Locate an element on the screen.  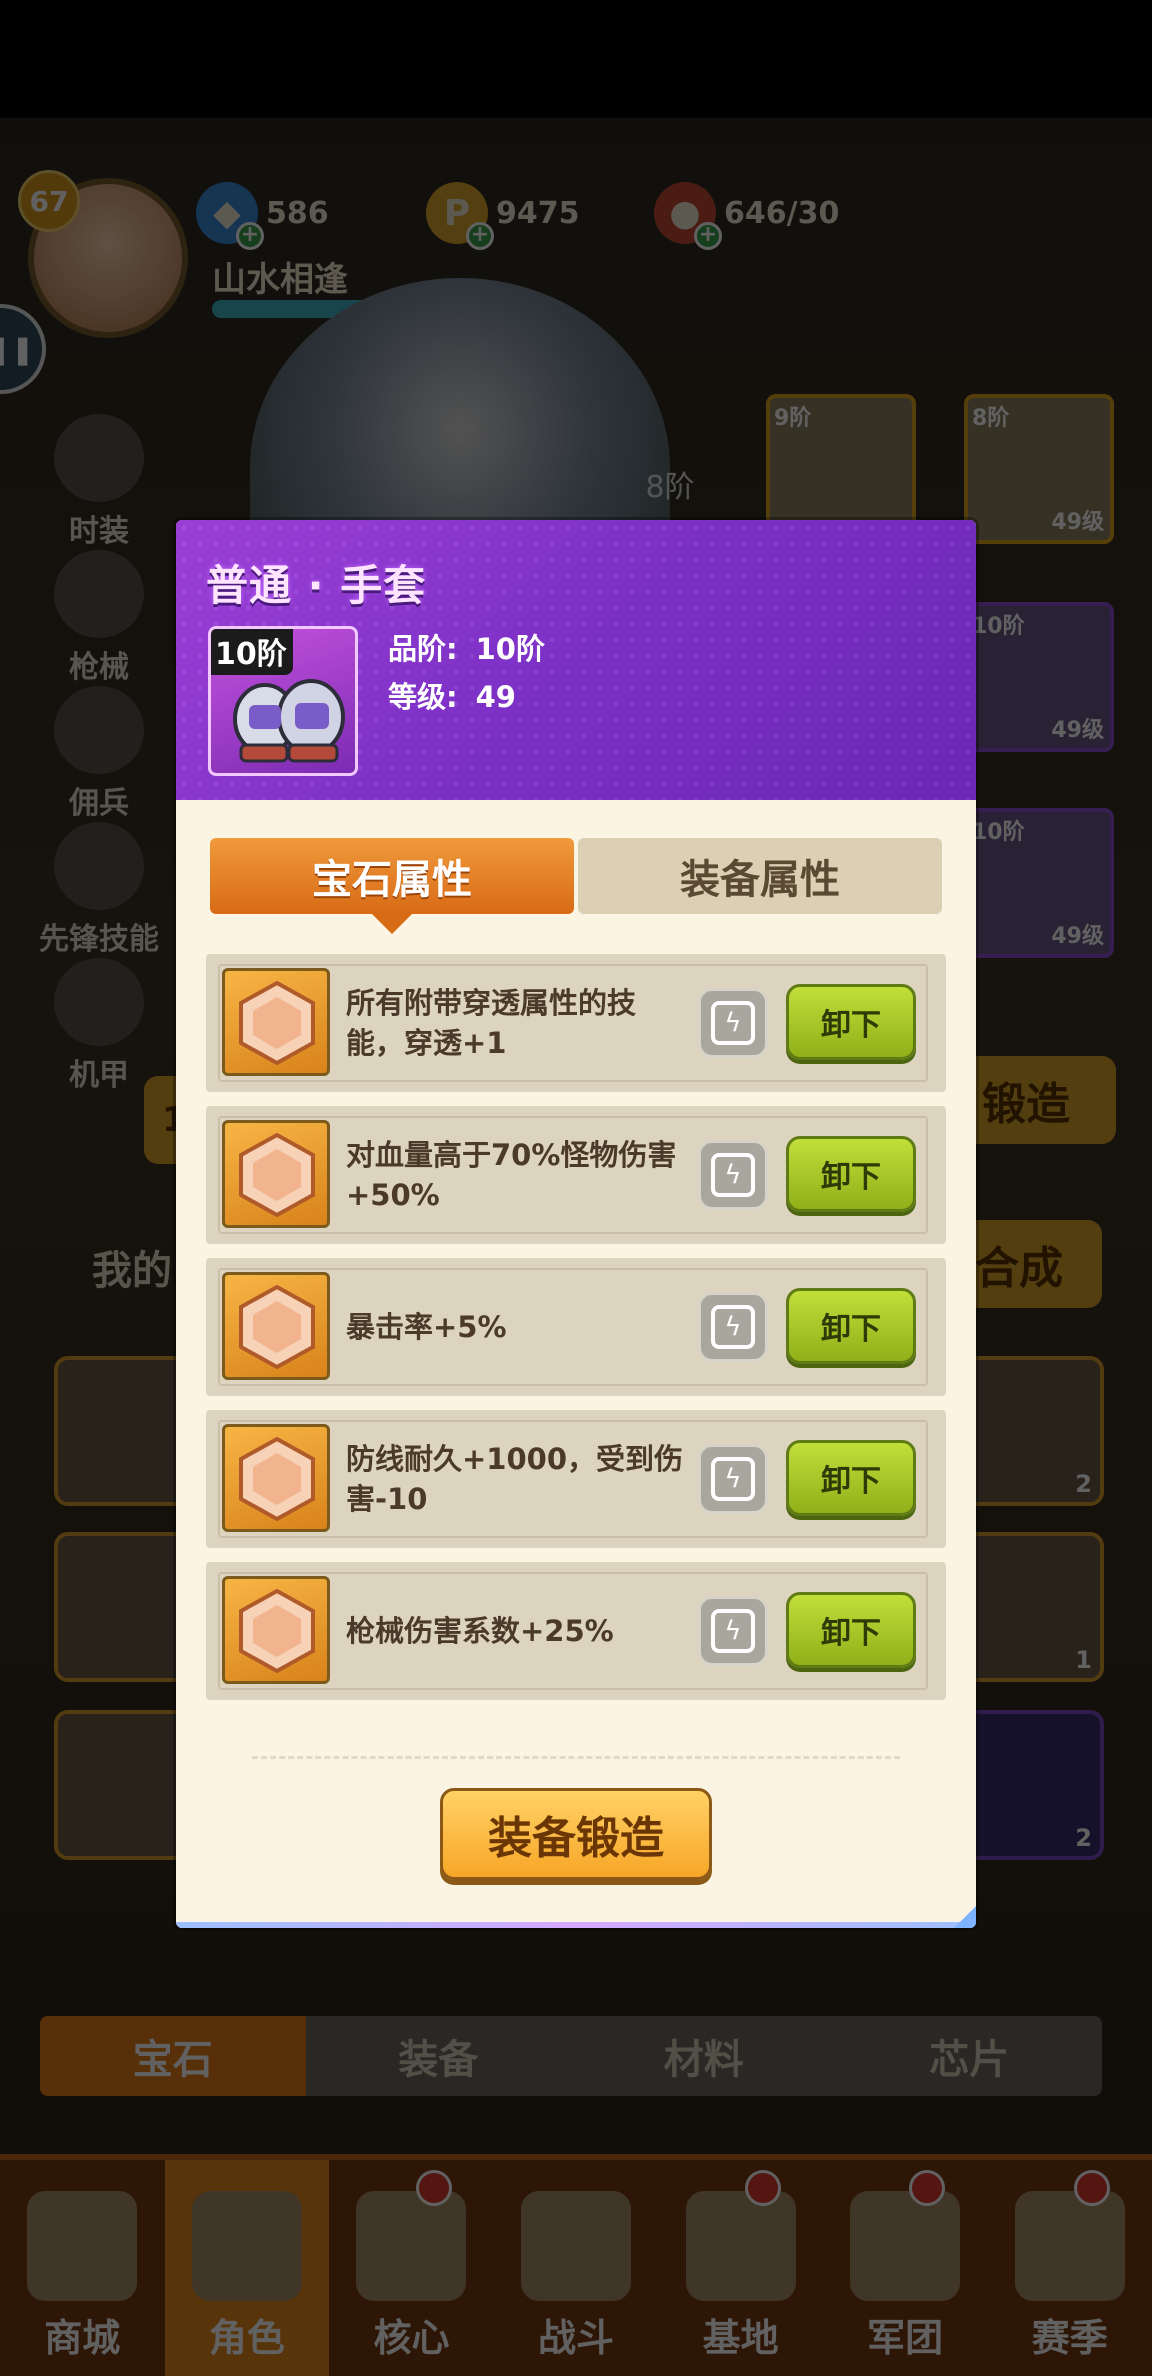
nav-legion: 军团 is located at coordinates (905, 2268).